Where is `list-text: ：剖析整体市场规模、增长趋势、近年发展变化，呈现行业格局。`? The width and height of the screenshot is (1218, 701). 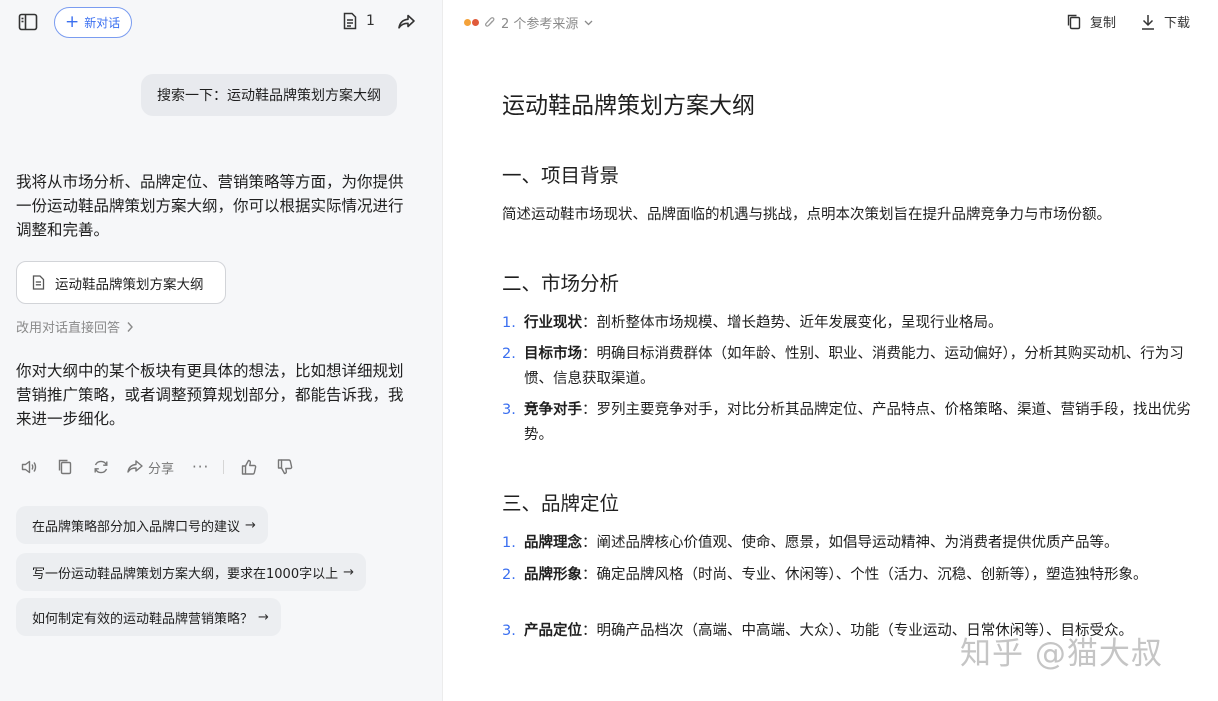
list-text: ：剖析整体市场规模、增长趋势、近年发展变化，呈现行业格局。 is located at coordinates (792, 323).